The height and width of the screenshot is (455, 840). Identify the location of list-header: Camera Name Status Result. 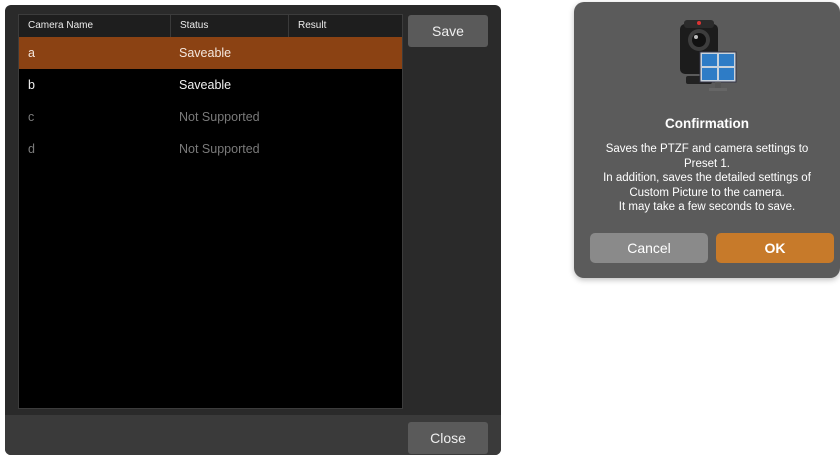
(210, 26).